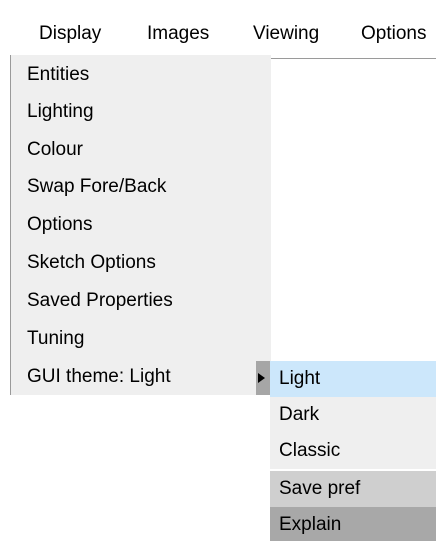  What do you see at coordinates (353, 415) in the screenshot?
I see `submenu-item-dark: Dark` at bounding box center [353, 415].